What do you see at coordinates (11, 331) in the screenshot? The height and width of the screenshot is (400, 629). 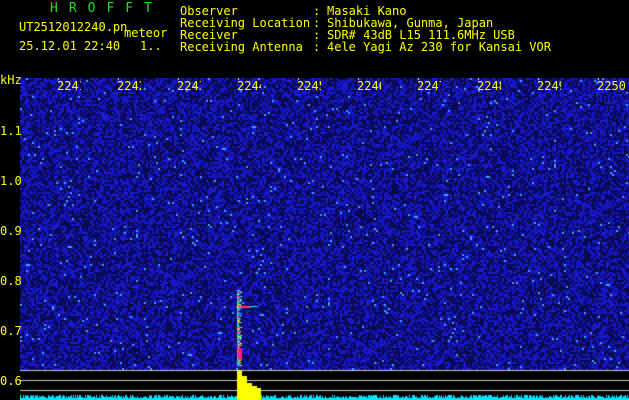 I see `y-tick-label: 0.7` at bounding box center [11, 331].